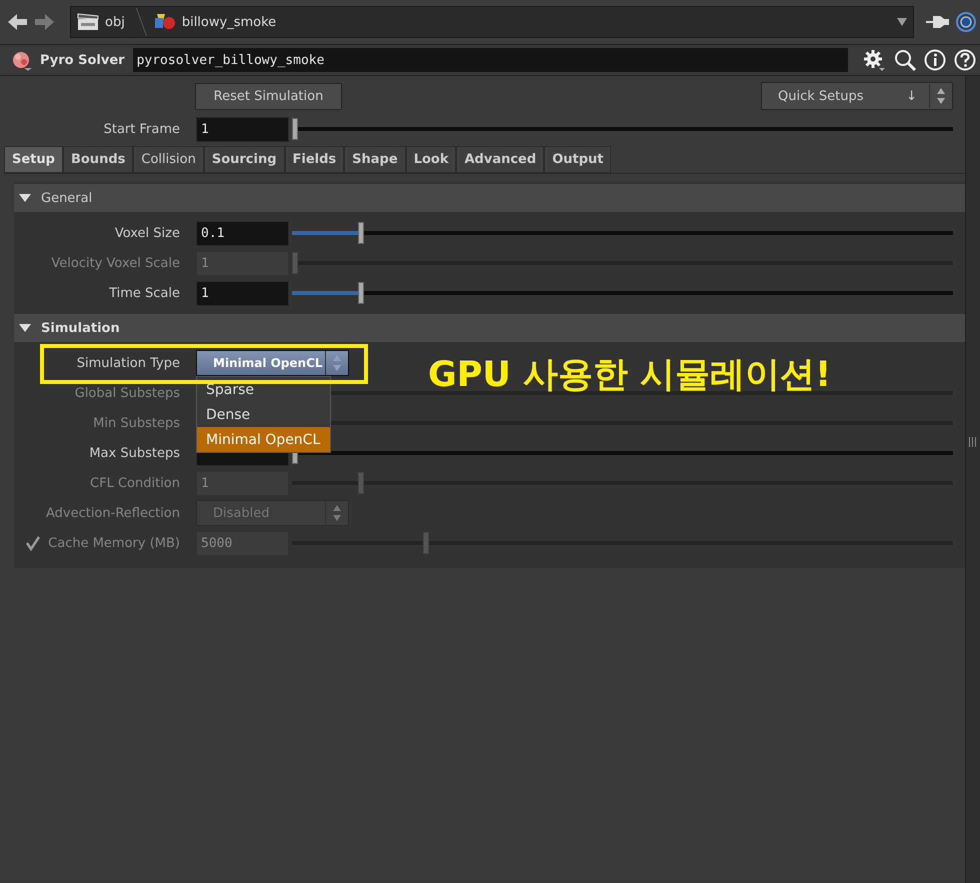 This screenshot has height=883, width=980. What do you see at coordinates (128, 363) in the screenshot?
I see `parameter-label: Simulation Type` at bounding box center [128, 363].